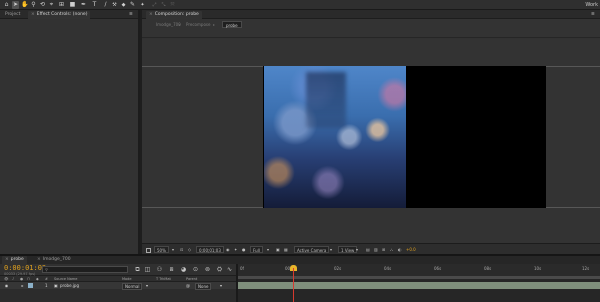  Describe the element at coordinates (357, 249) in the screenshot. I see `views-chevron-down-icon: ▾` at that location.